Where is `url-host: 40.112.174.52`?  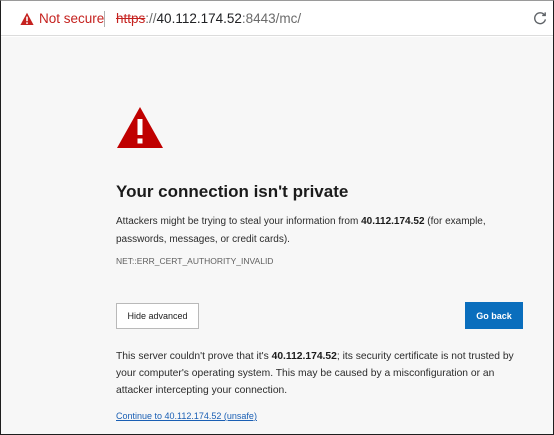 url-host: 40.112.174.52 is located at coordinates (199, 18).